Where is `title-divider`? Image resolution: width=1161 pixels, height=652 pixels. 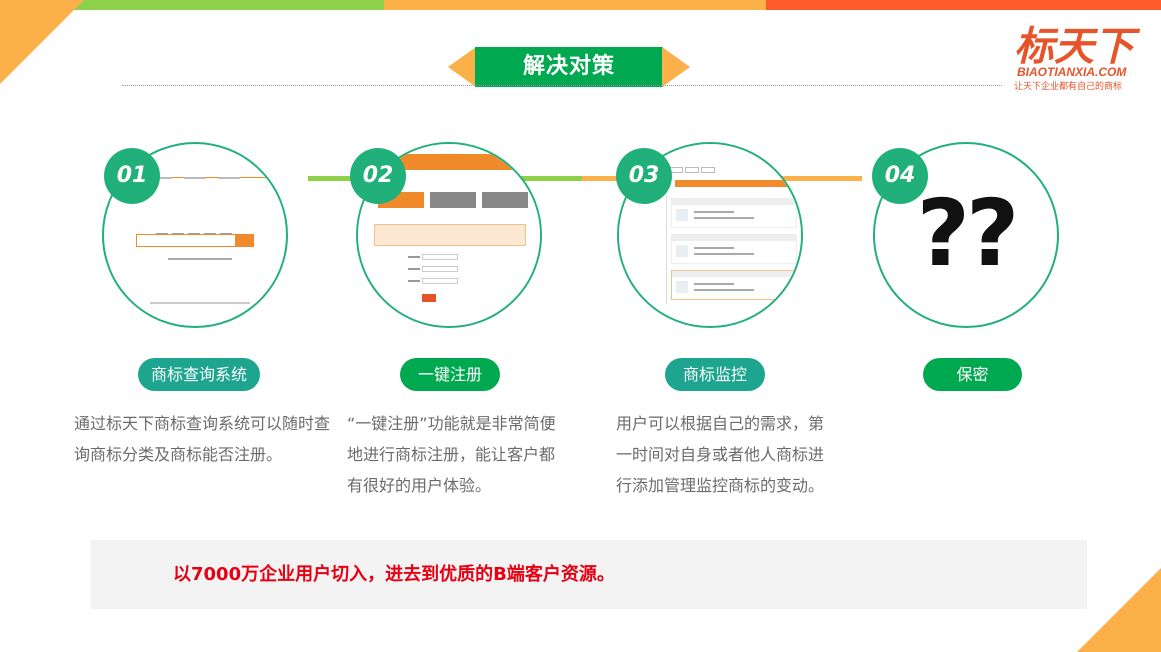 title-divider is located at coordinates (562, 85).